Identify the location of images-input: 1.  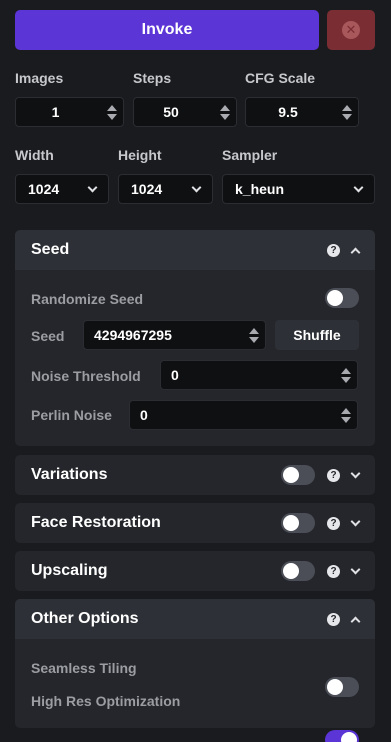
(69, 112).